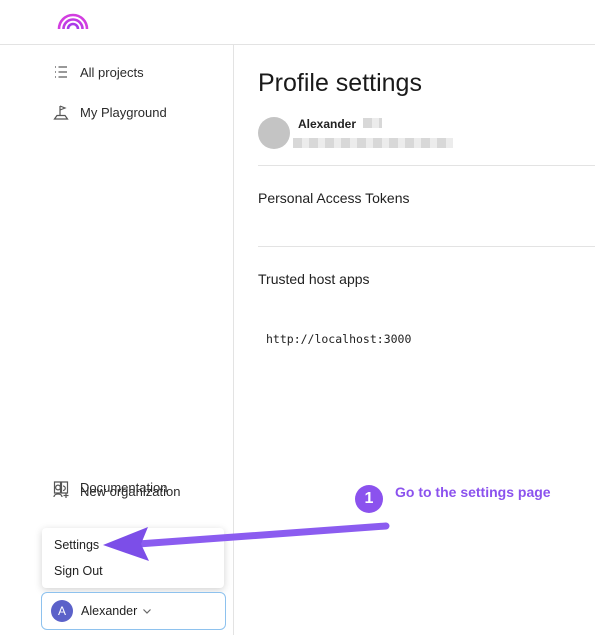  Describe the element at coordinates (123, 112) in the screenshot. I see `sidebar-item-label: My Playground` at that location.